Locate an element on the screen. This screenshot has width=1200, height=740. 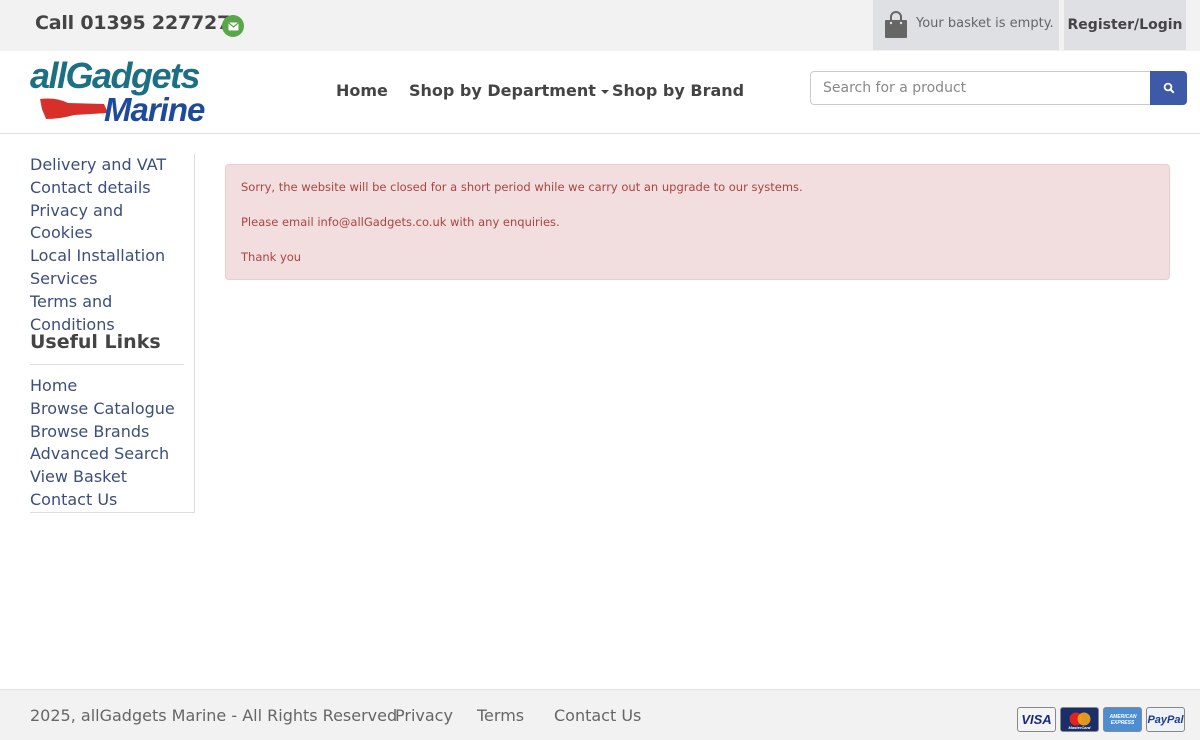
search-icon is located at coordinates (1169, 88).